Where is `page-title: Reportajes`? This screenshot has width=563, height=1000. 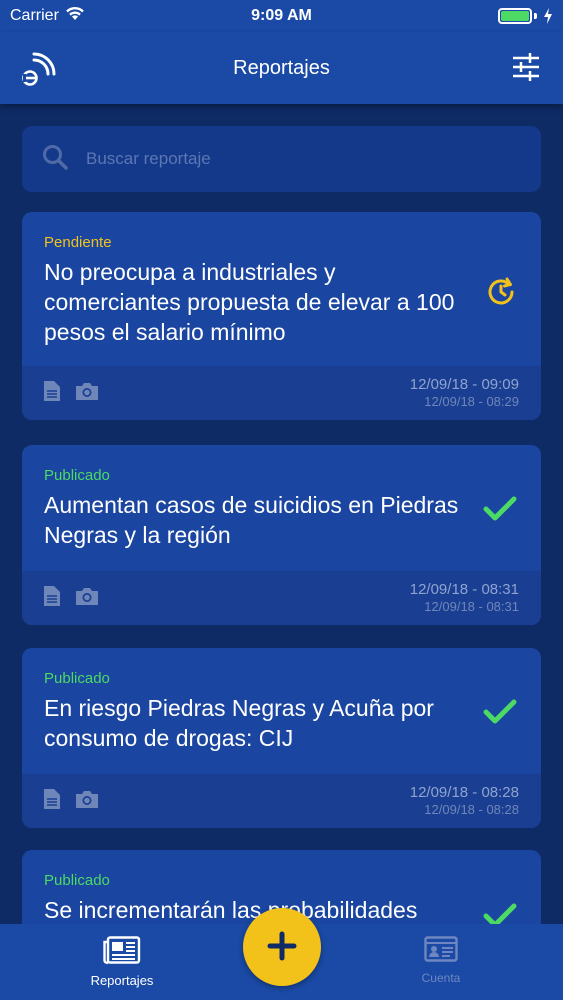 page-title: Reportajes is located at coordinates (281, 67).